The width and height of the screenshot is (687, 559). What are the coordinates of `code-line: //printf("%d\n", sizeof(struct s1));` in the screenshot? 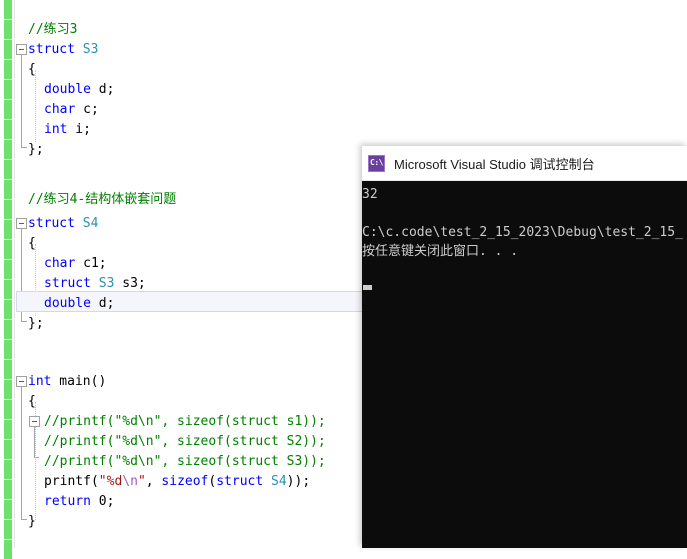 It's located at (185, 422).